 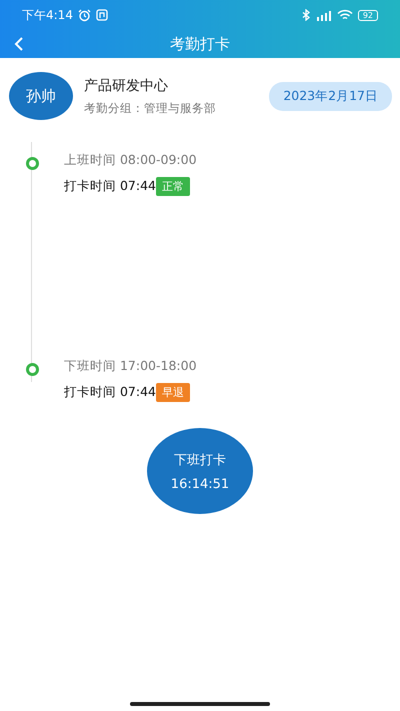 I want to click on status-tag: 早退, so click(x=173, y=392).